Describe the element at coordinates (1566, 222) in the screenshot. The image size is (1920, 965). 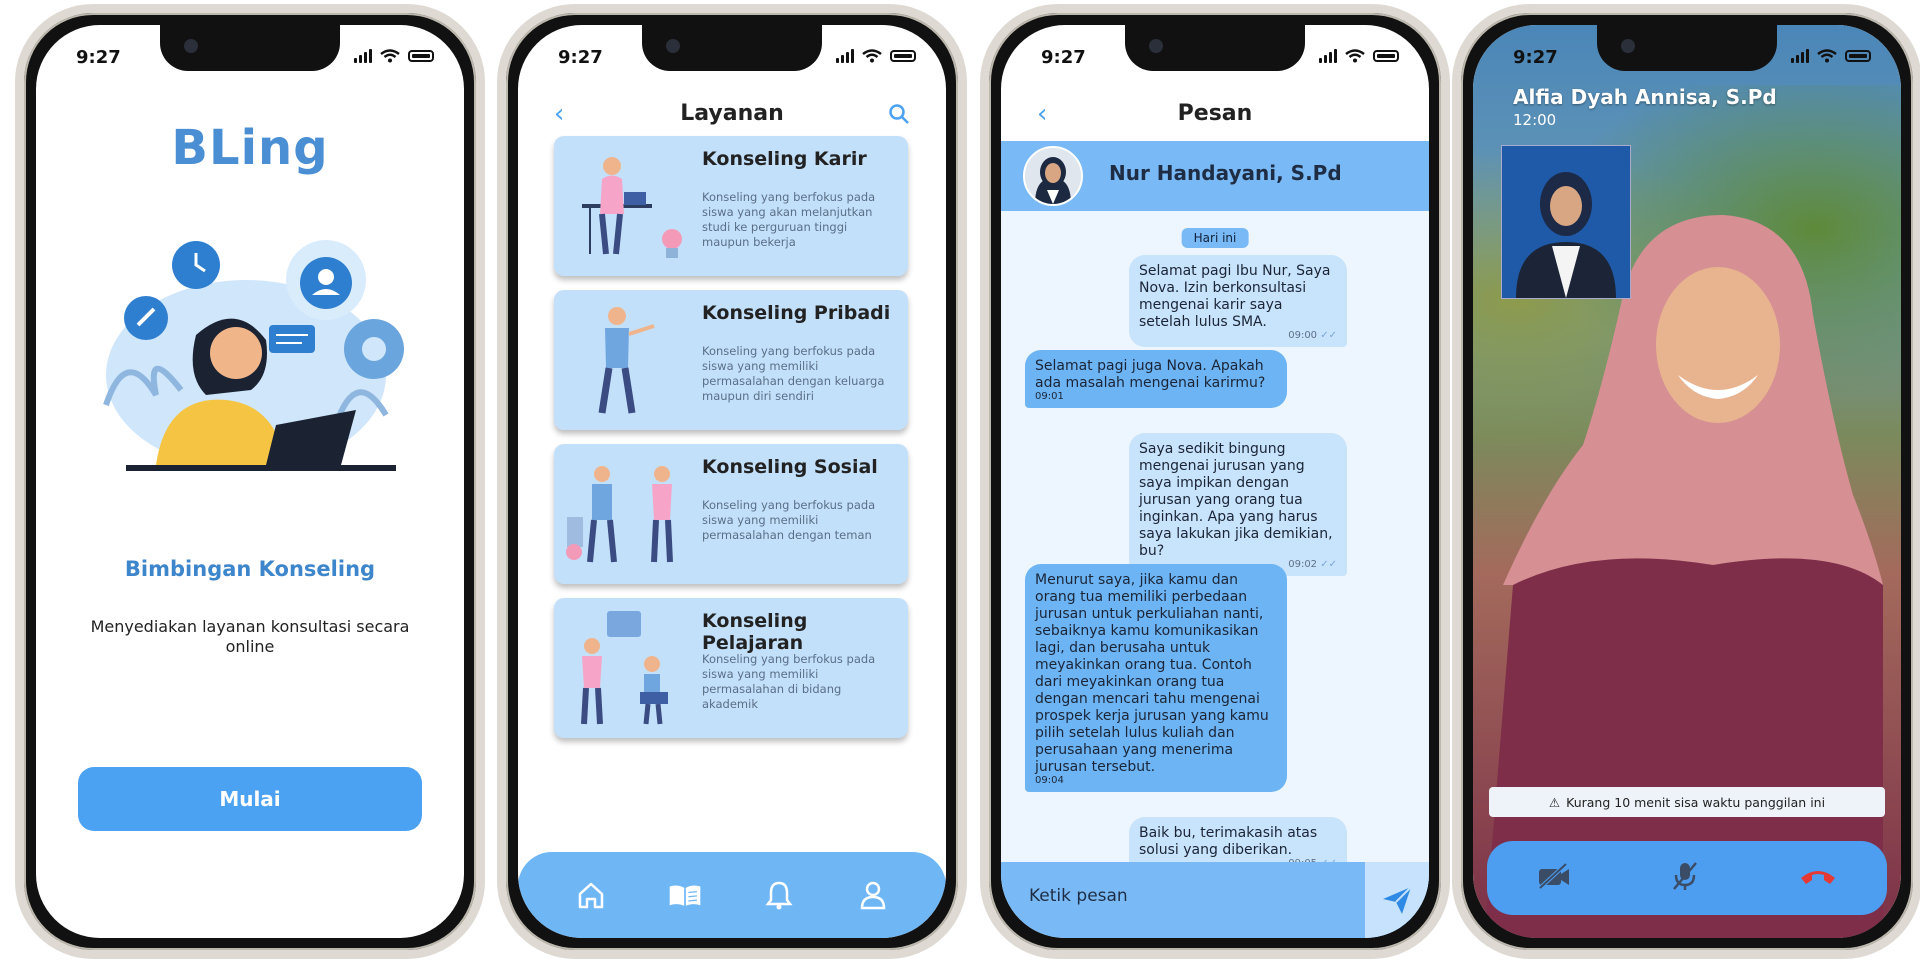
I see `self-video-preview` at that location.